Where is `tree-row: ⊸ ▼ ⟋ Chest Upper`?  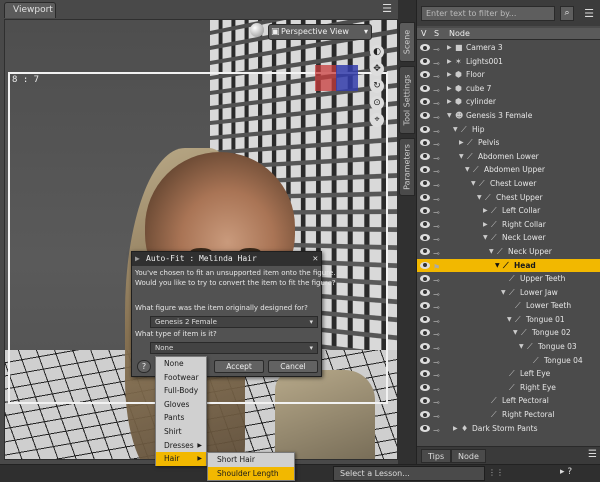 tree-row: ⊸ ▼ ⟋ Chest Upper is located at coordinates (508, 198).